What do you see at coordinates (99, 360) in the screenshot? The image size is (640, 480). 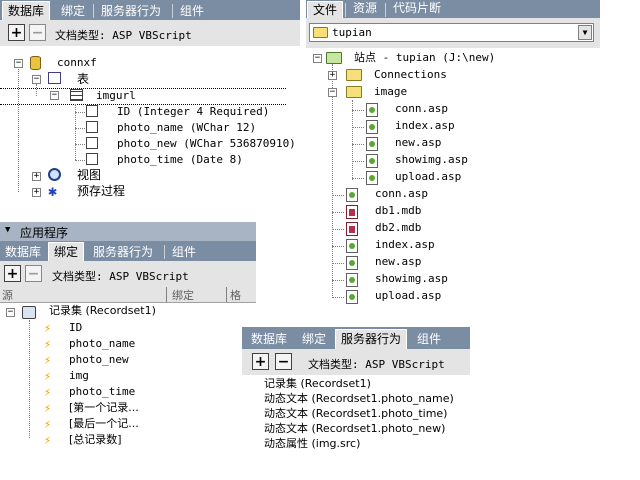 I see `binding-field: photo_new` at bounding box center [99, 360].